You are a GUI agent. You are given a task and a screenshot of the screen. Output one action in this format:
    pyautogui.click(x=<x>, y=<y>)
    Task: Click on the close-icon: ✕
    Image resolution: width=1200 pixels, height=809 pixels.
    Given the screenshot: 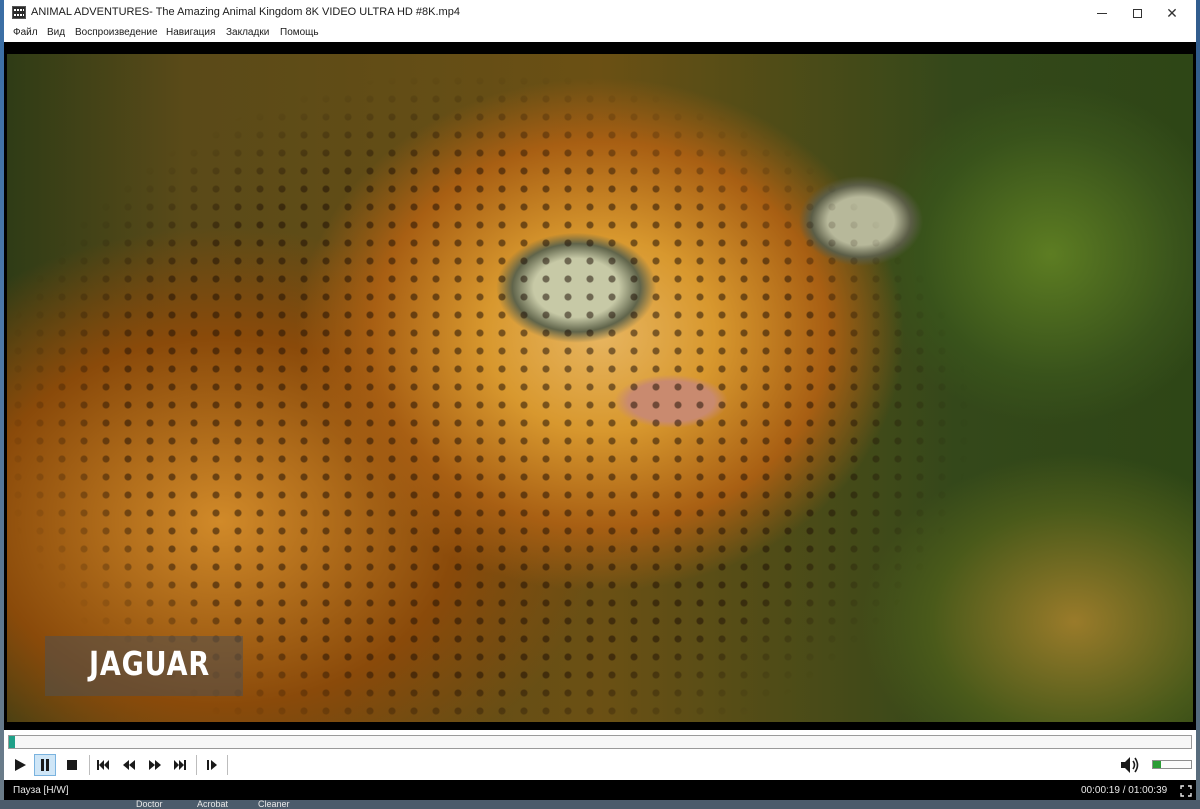 What is the action you would take?
    pyautogui.click(x=1172, y=12)
    